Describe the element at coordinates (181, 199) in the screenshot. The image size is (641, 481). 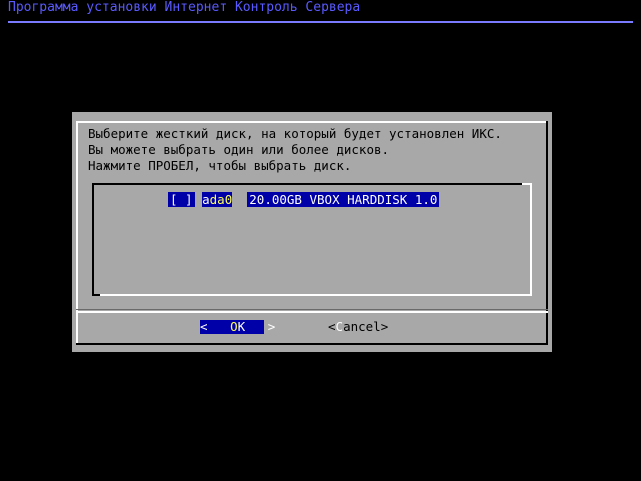
I see `item-checkbox: [ ]` at that location.